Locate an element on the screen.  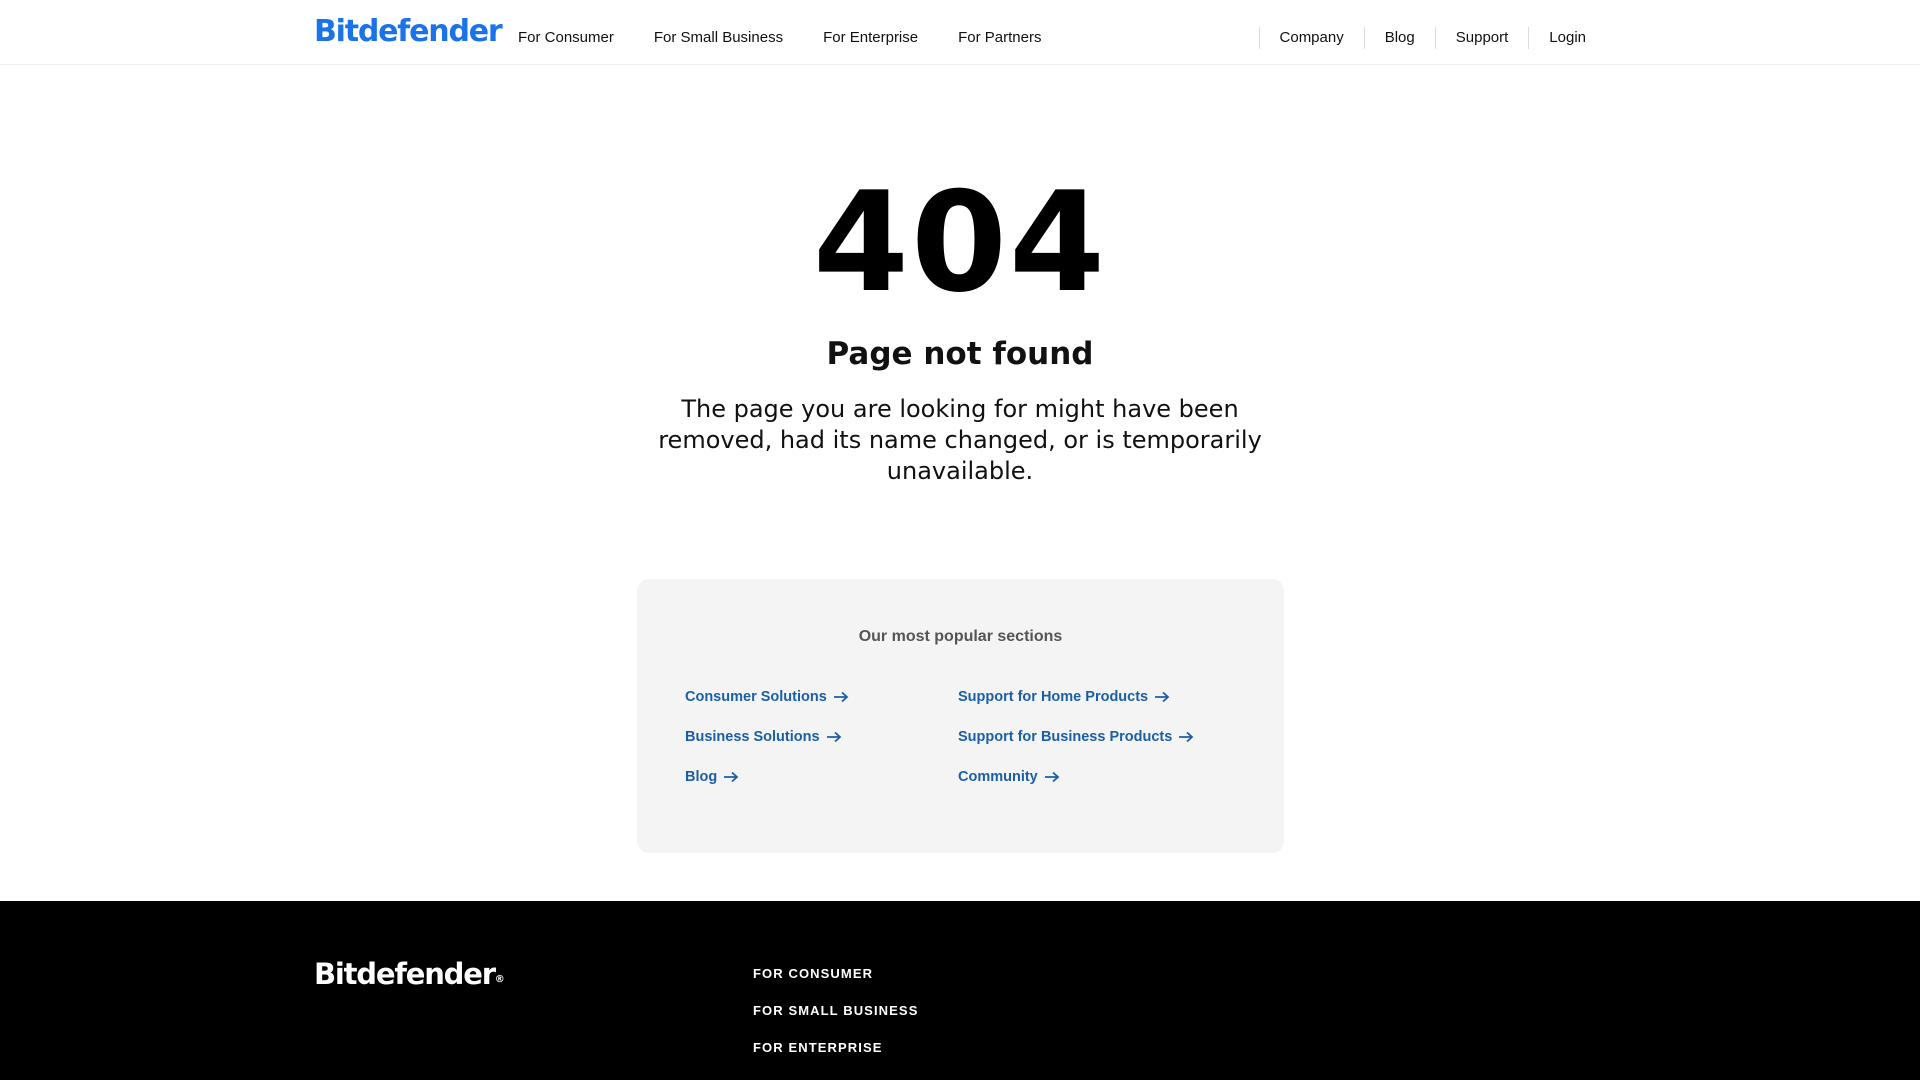
link-label: Support for Home Products is located at coordinates (1053, 697).